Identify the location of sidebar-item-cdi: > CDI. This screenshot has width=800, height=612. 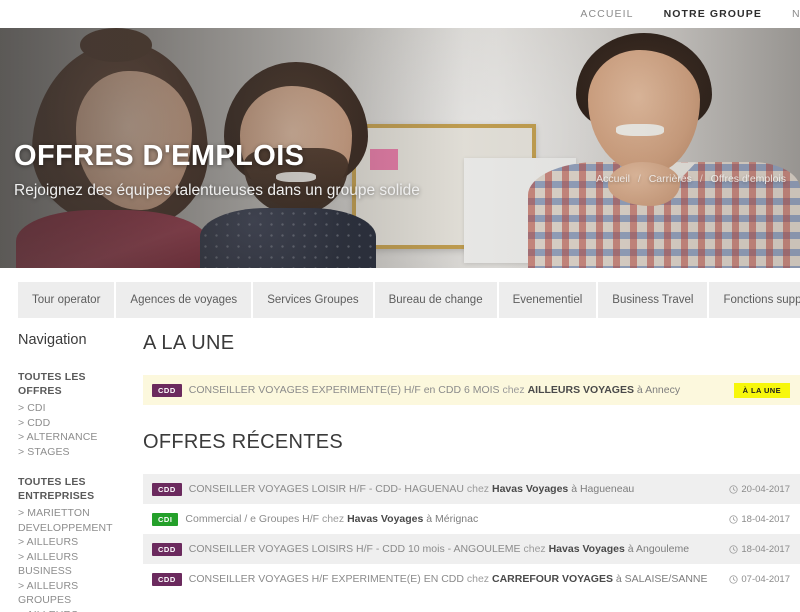
(73, 408).